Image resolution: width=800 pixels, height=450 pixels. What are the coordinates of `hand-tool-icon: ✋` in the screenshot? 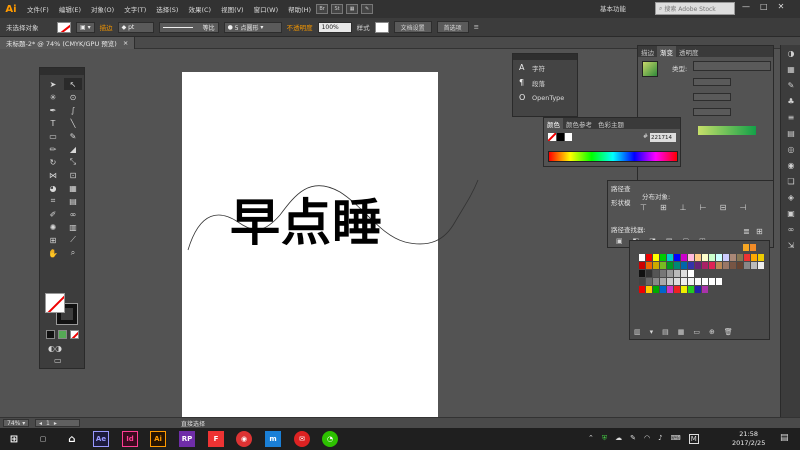 It's located at (53, 253).